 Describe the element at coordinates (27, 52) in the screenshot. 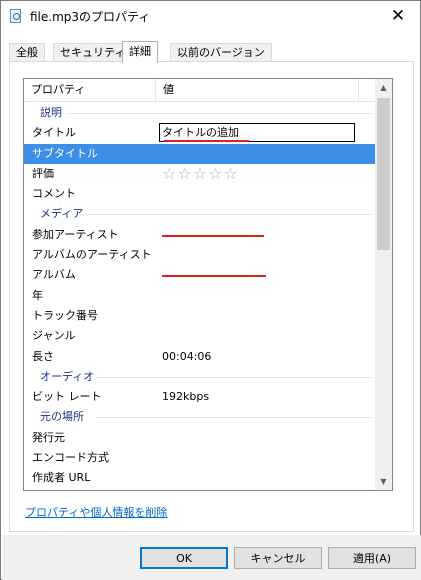

I see `tab-general: 全般` at that location.